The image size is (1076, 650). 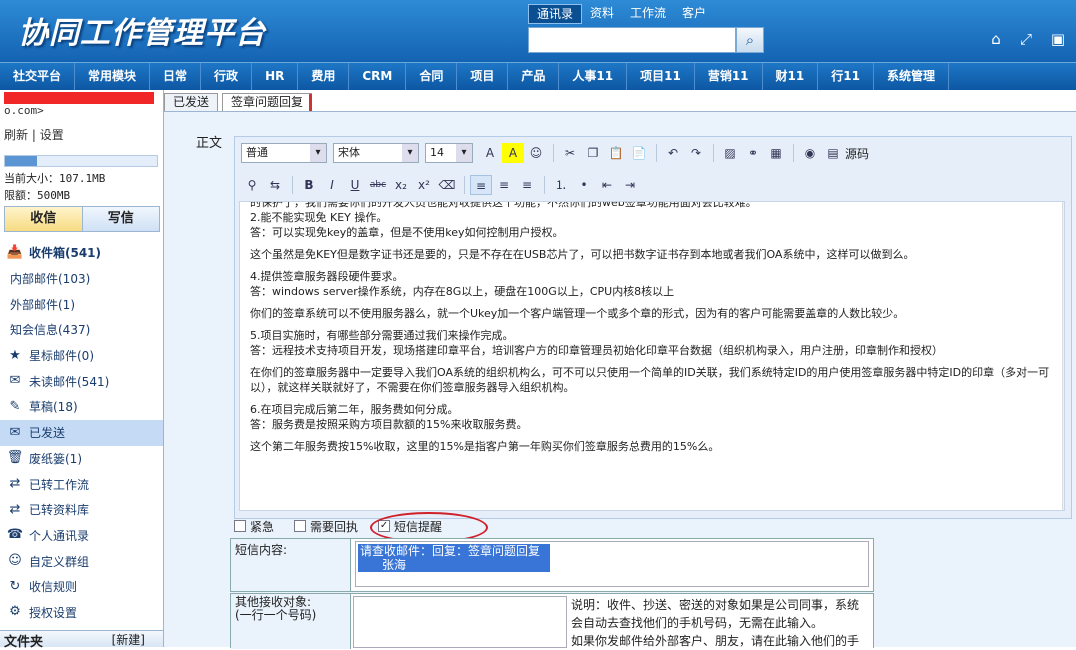 I want to click on sidebar-folder: ✉ 已发送, so click(x=81, y=432).